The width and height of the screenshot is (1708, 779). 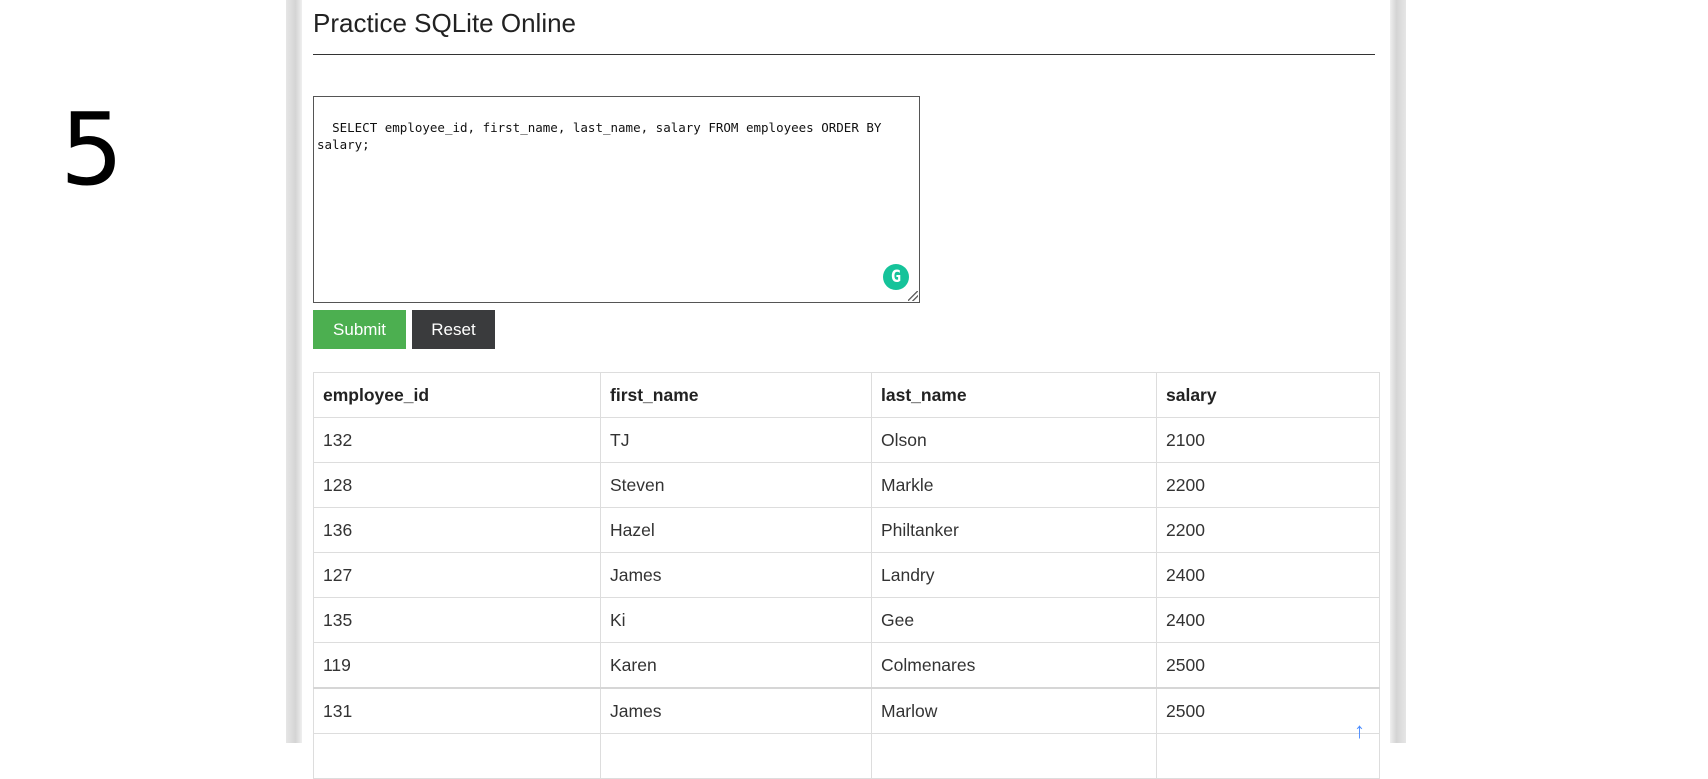 I want to click on cell-first-name: Ki, so click(x=736, y=620).